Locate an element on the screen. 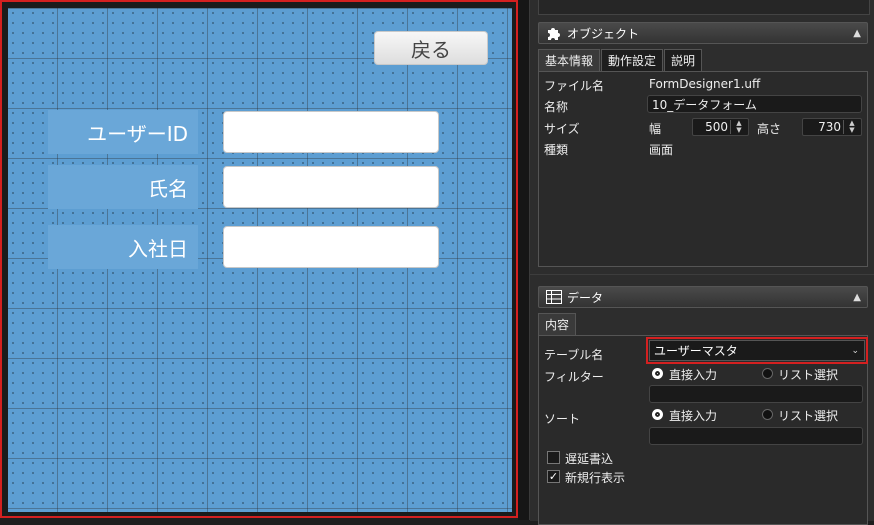 The width and height of the screenshot is (874, 525). file-name-label: ファイル名 is located at coordinates (574, 86).